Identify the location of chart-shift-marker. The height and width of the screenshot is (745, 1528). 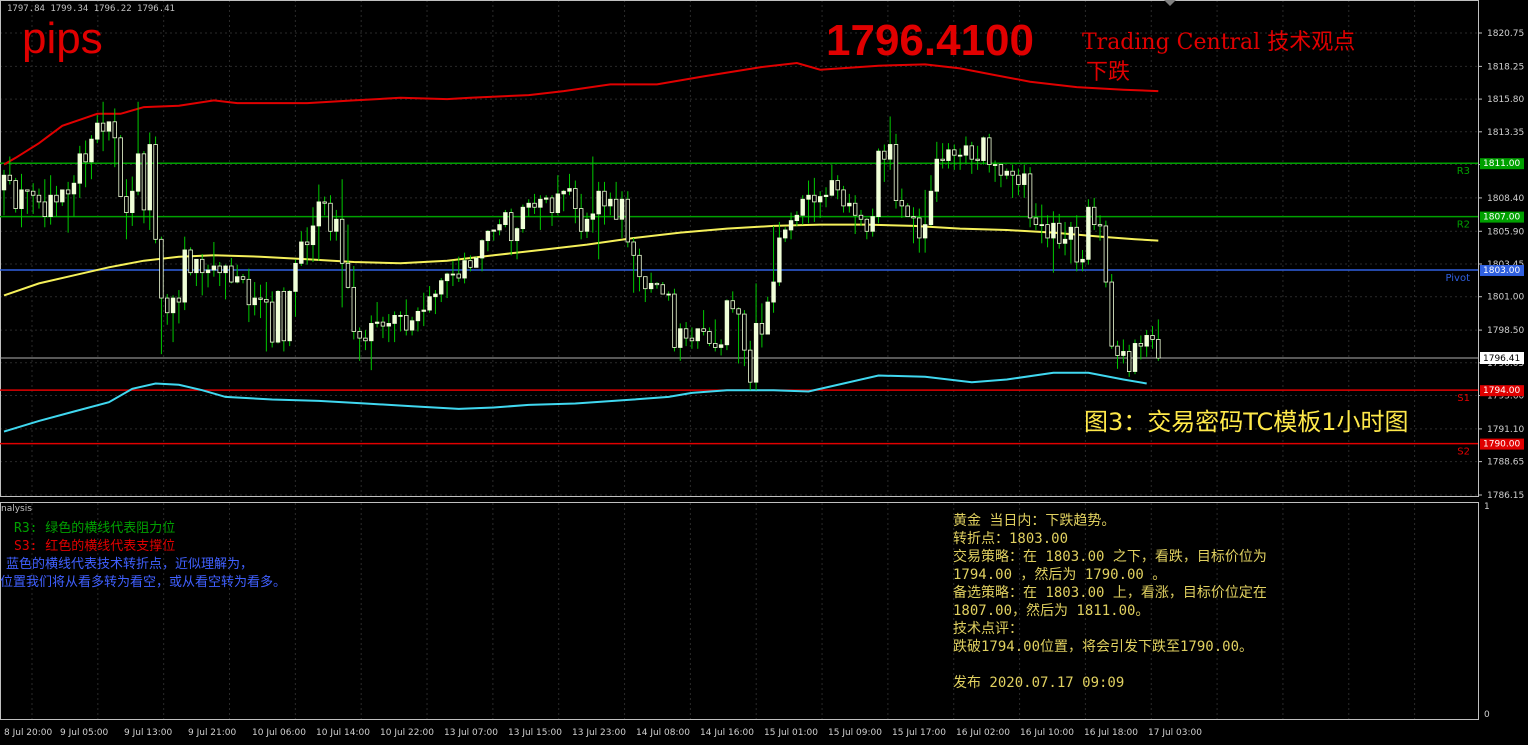
(1170, 3).